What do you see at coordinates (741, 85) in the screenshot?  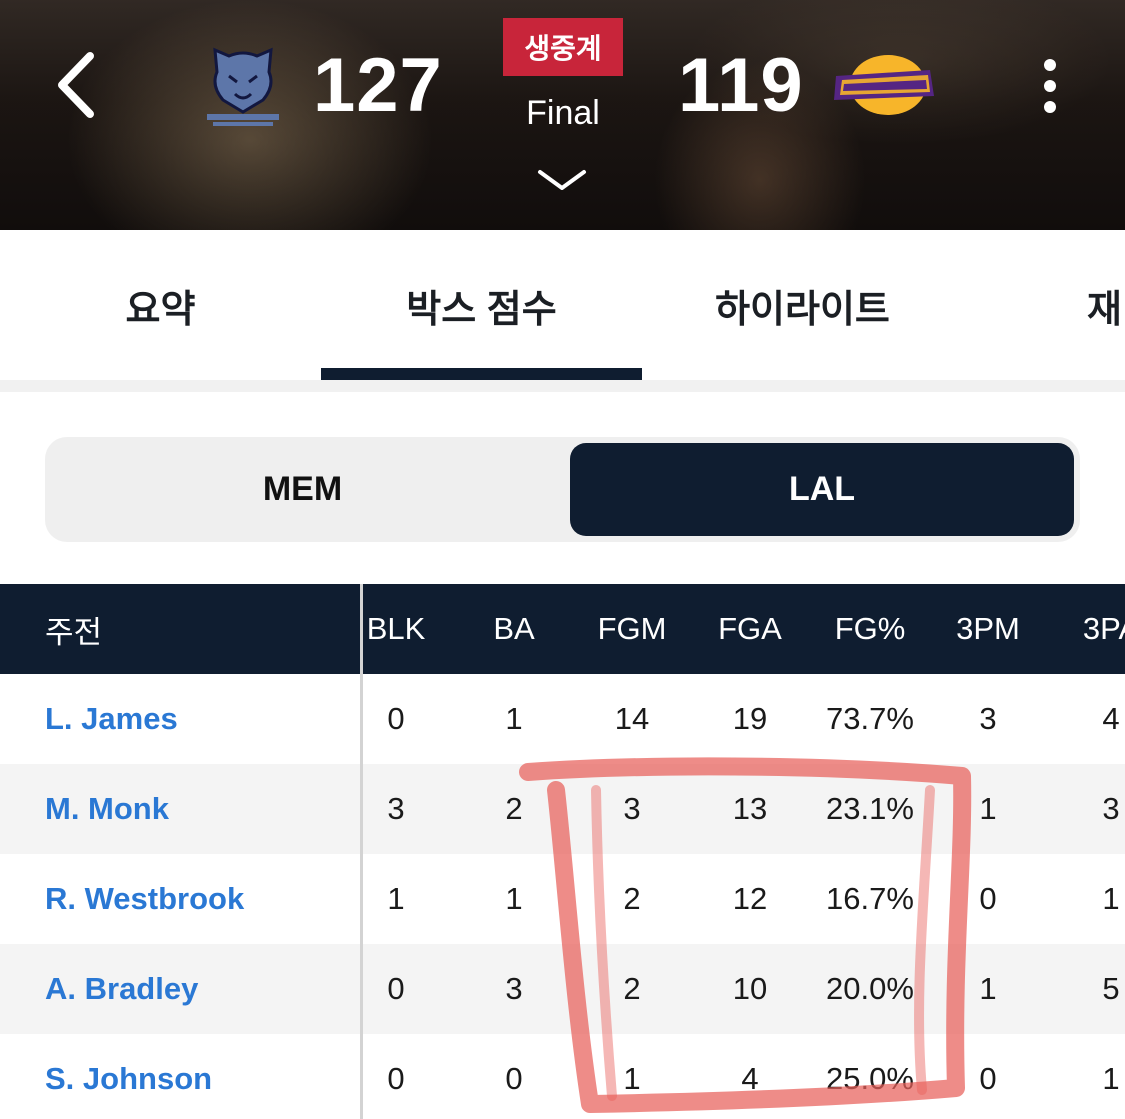 I see `away-score: 119` at bounding box center [741, 85].